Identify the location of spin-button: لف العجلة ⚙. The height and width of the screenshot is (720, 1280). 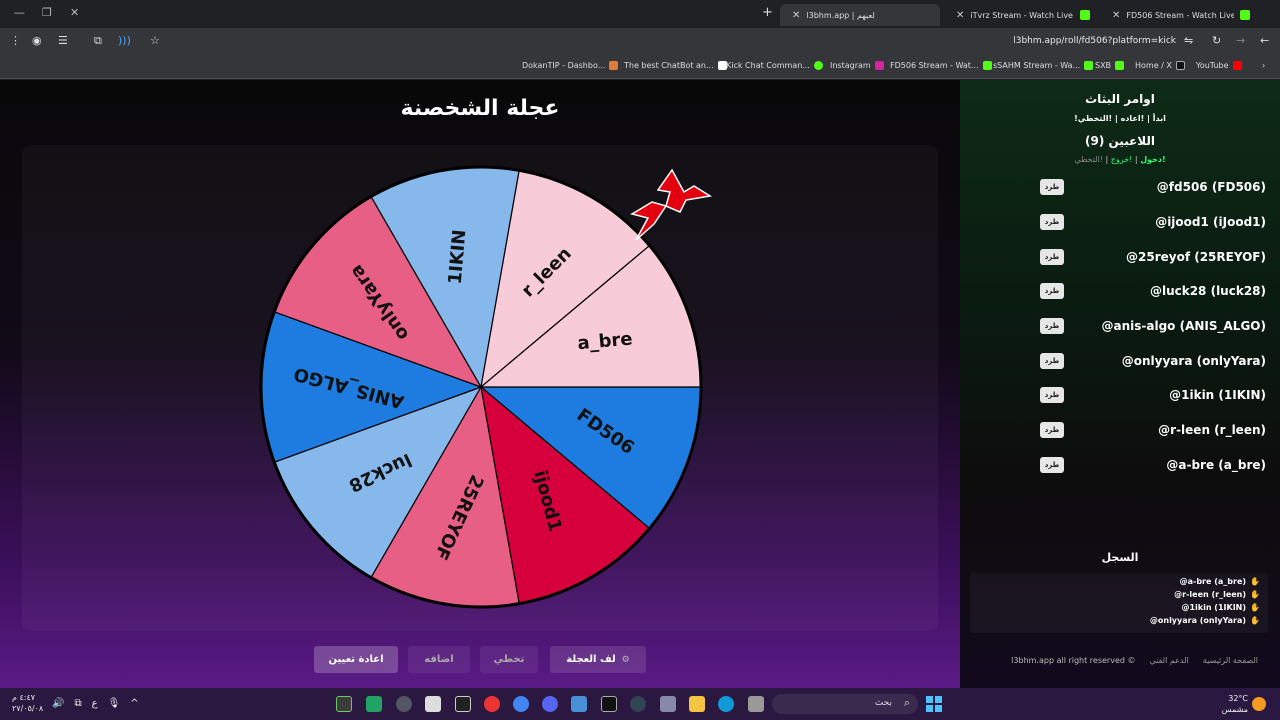
(598, 659).